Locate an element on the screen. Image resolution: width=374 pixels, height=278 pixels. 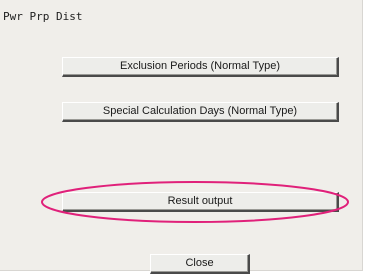
special-calculation-days-button: Special Calculation Days (Normal Type) is located at coordinates (200, 112).